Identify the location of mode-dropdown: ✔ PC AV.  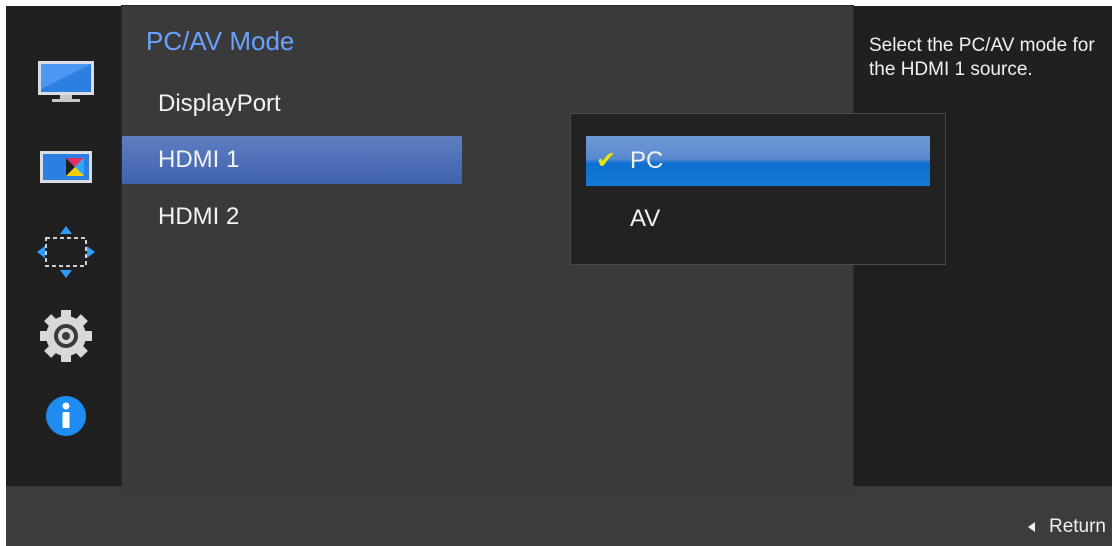
(758, 189).